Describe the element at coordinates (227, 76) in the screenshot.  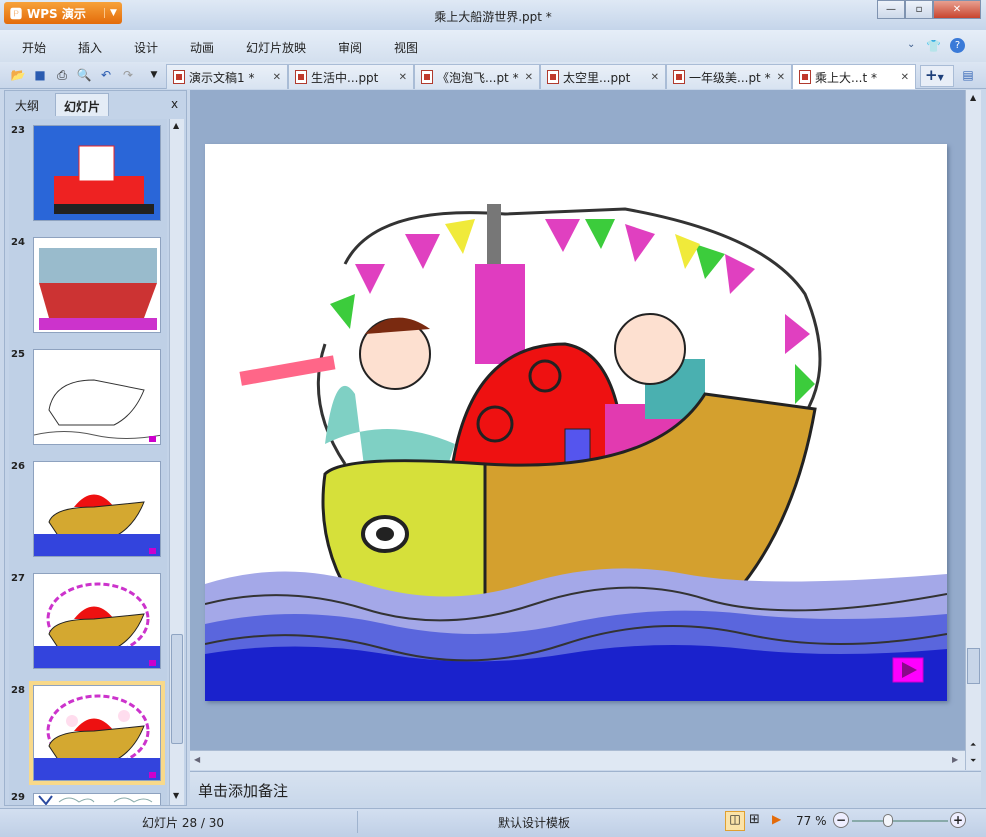
I see `tab-doc-1: 演示文稿1 * ✕` at that location.